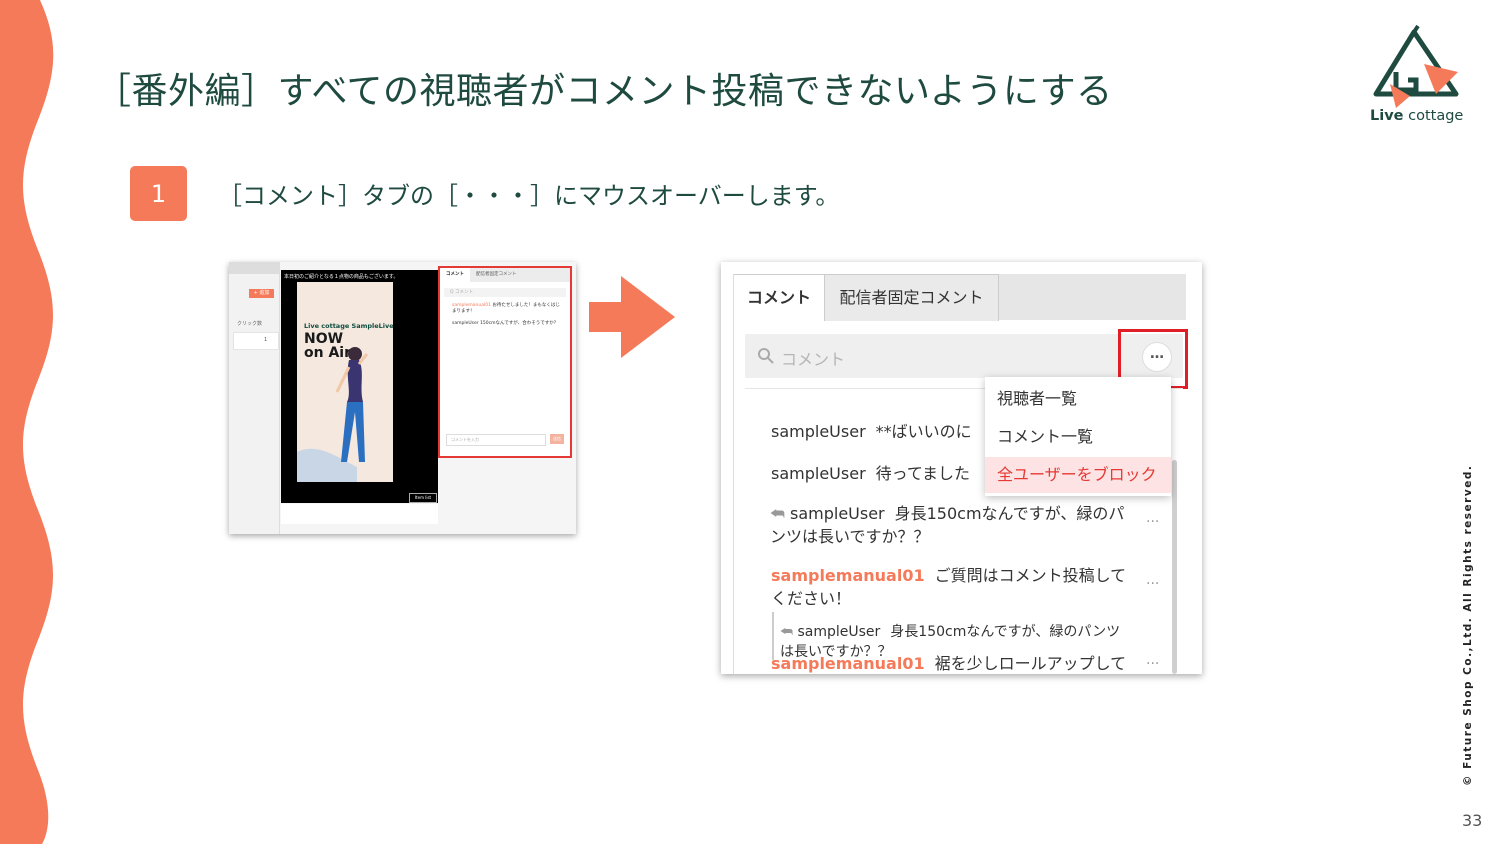 This screenshot has width=1500, height=844. Describe the element at coordinates (1078, 475) in the screenshot. I see `menu-item-block-all-users: 全ユーザーをブロック` at that location.